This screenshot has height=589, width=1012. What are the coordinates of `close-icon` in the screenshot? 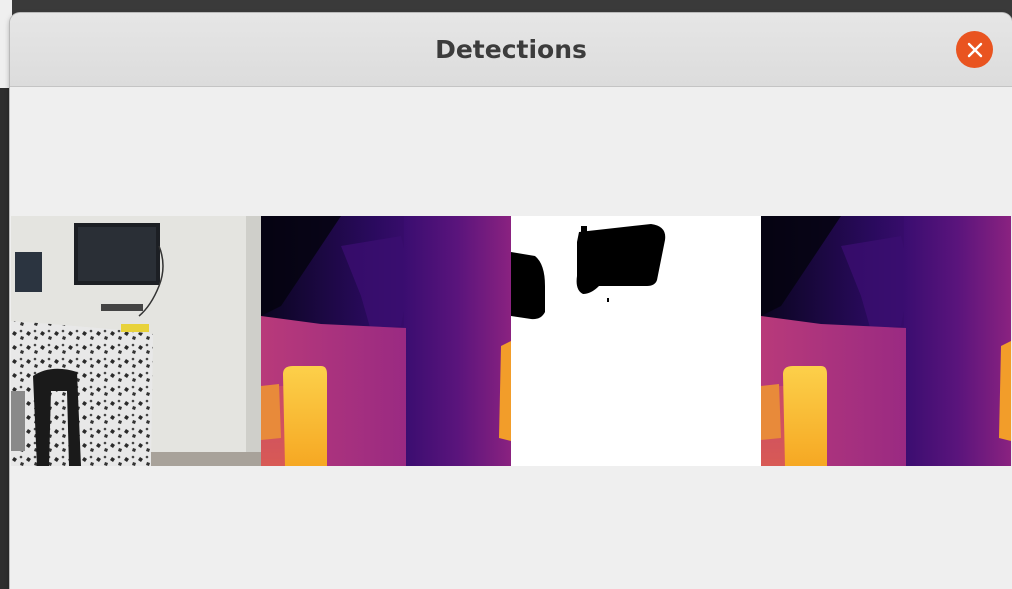 It's located at (974, 49).